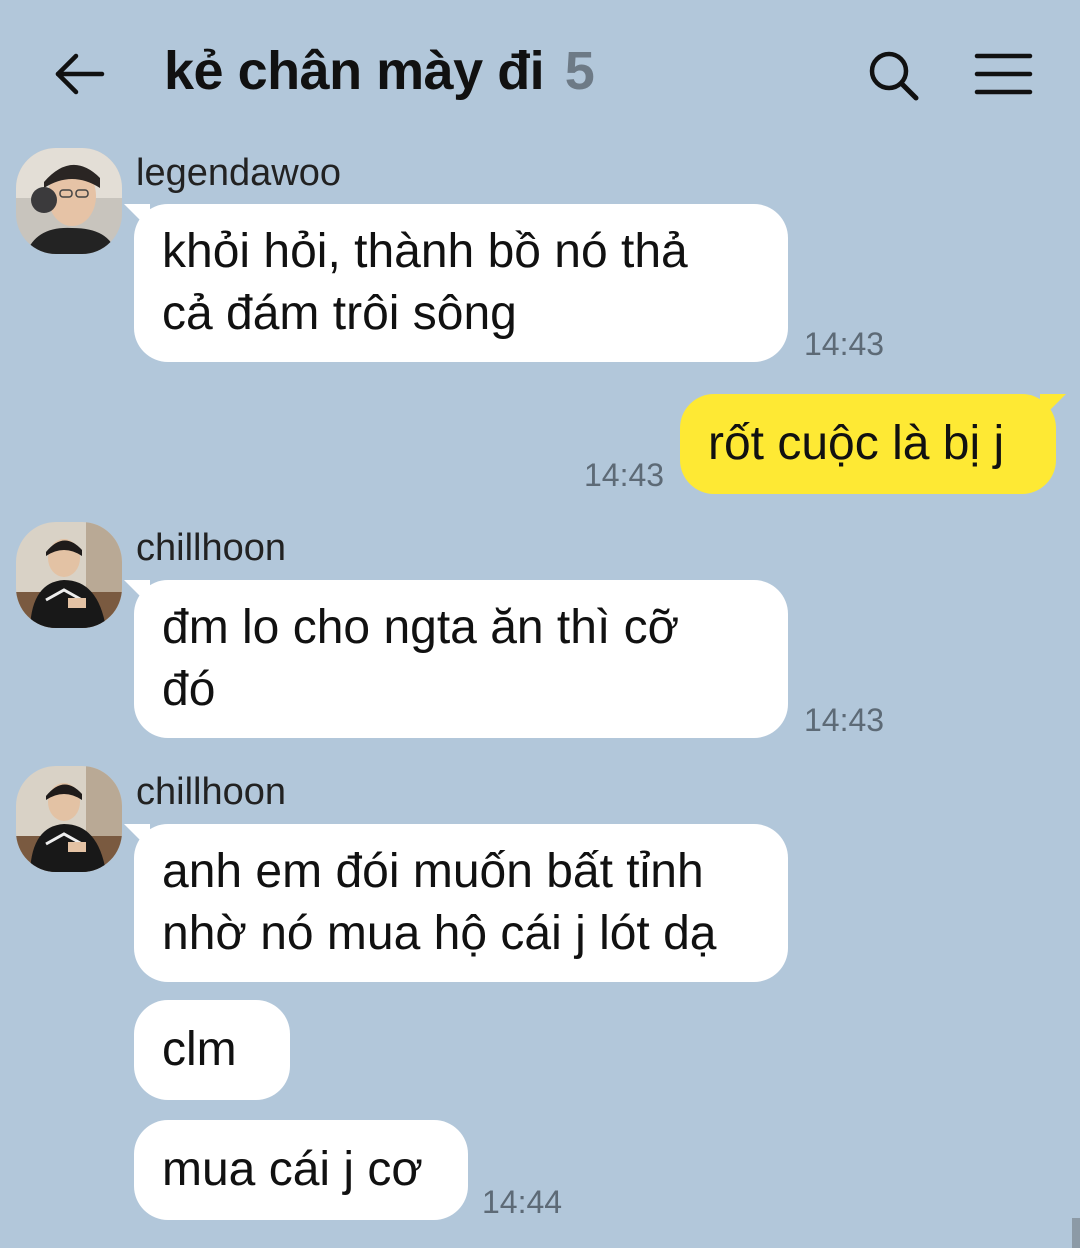 The height and width of the screenshot is (1248, 1080). I want to click on message-line: cả đám trôi sông, so click(339, 313).